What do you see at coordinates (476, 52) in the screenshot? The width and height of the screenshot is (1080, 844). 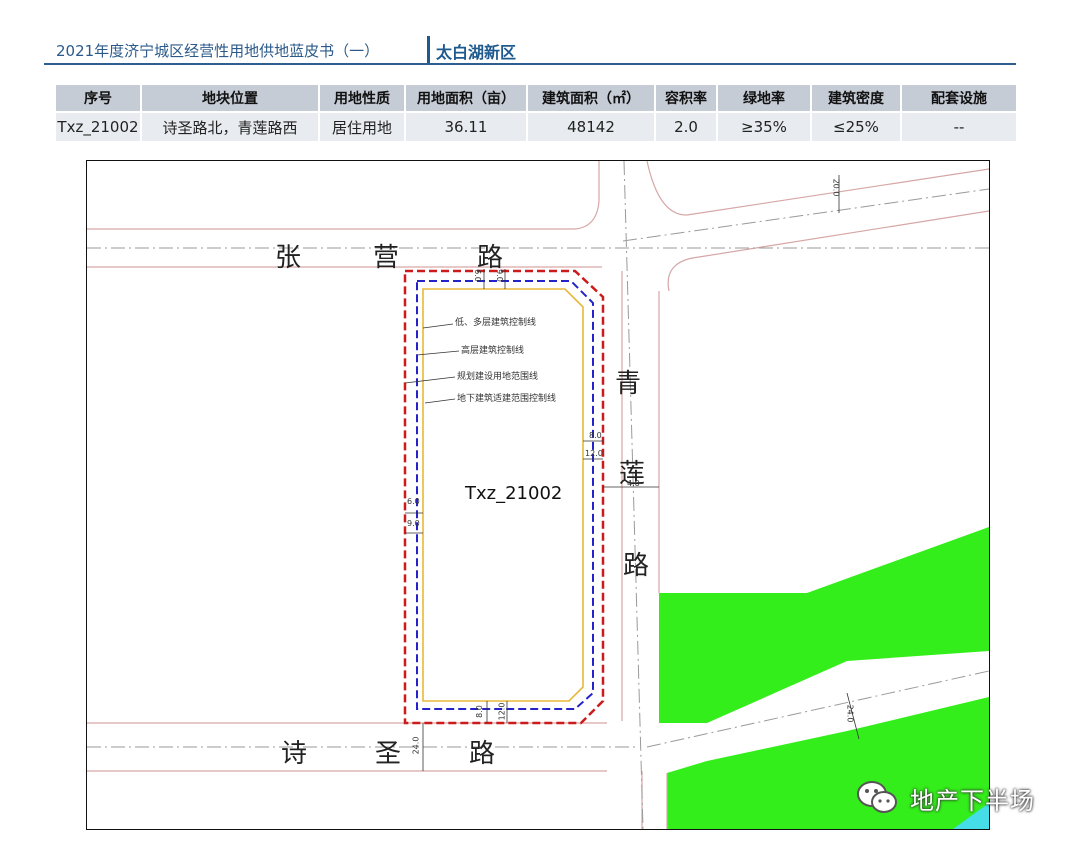 I see `district-name: 太白湖新区` at bounding box center [476, 52].